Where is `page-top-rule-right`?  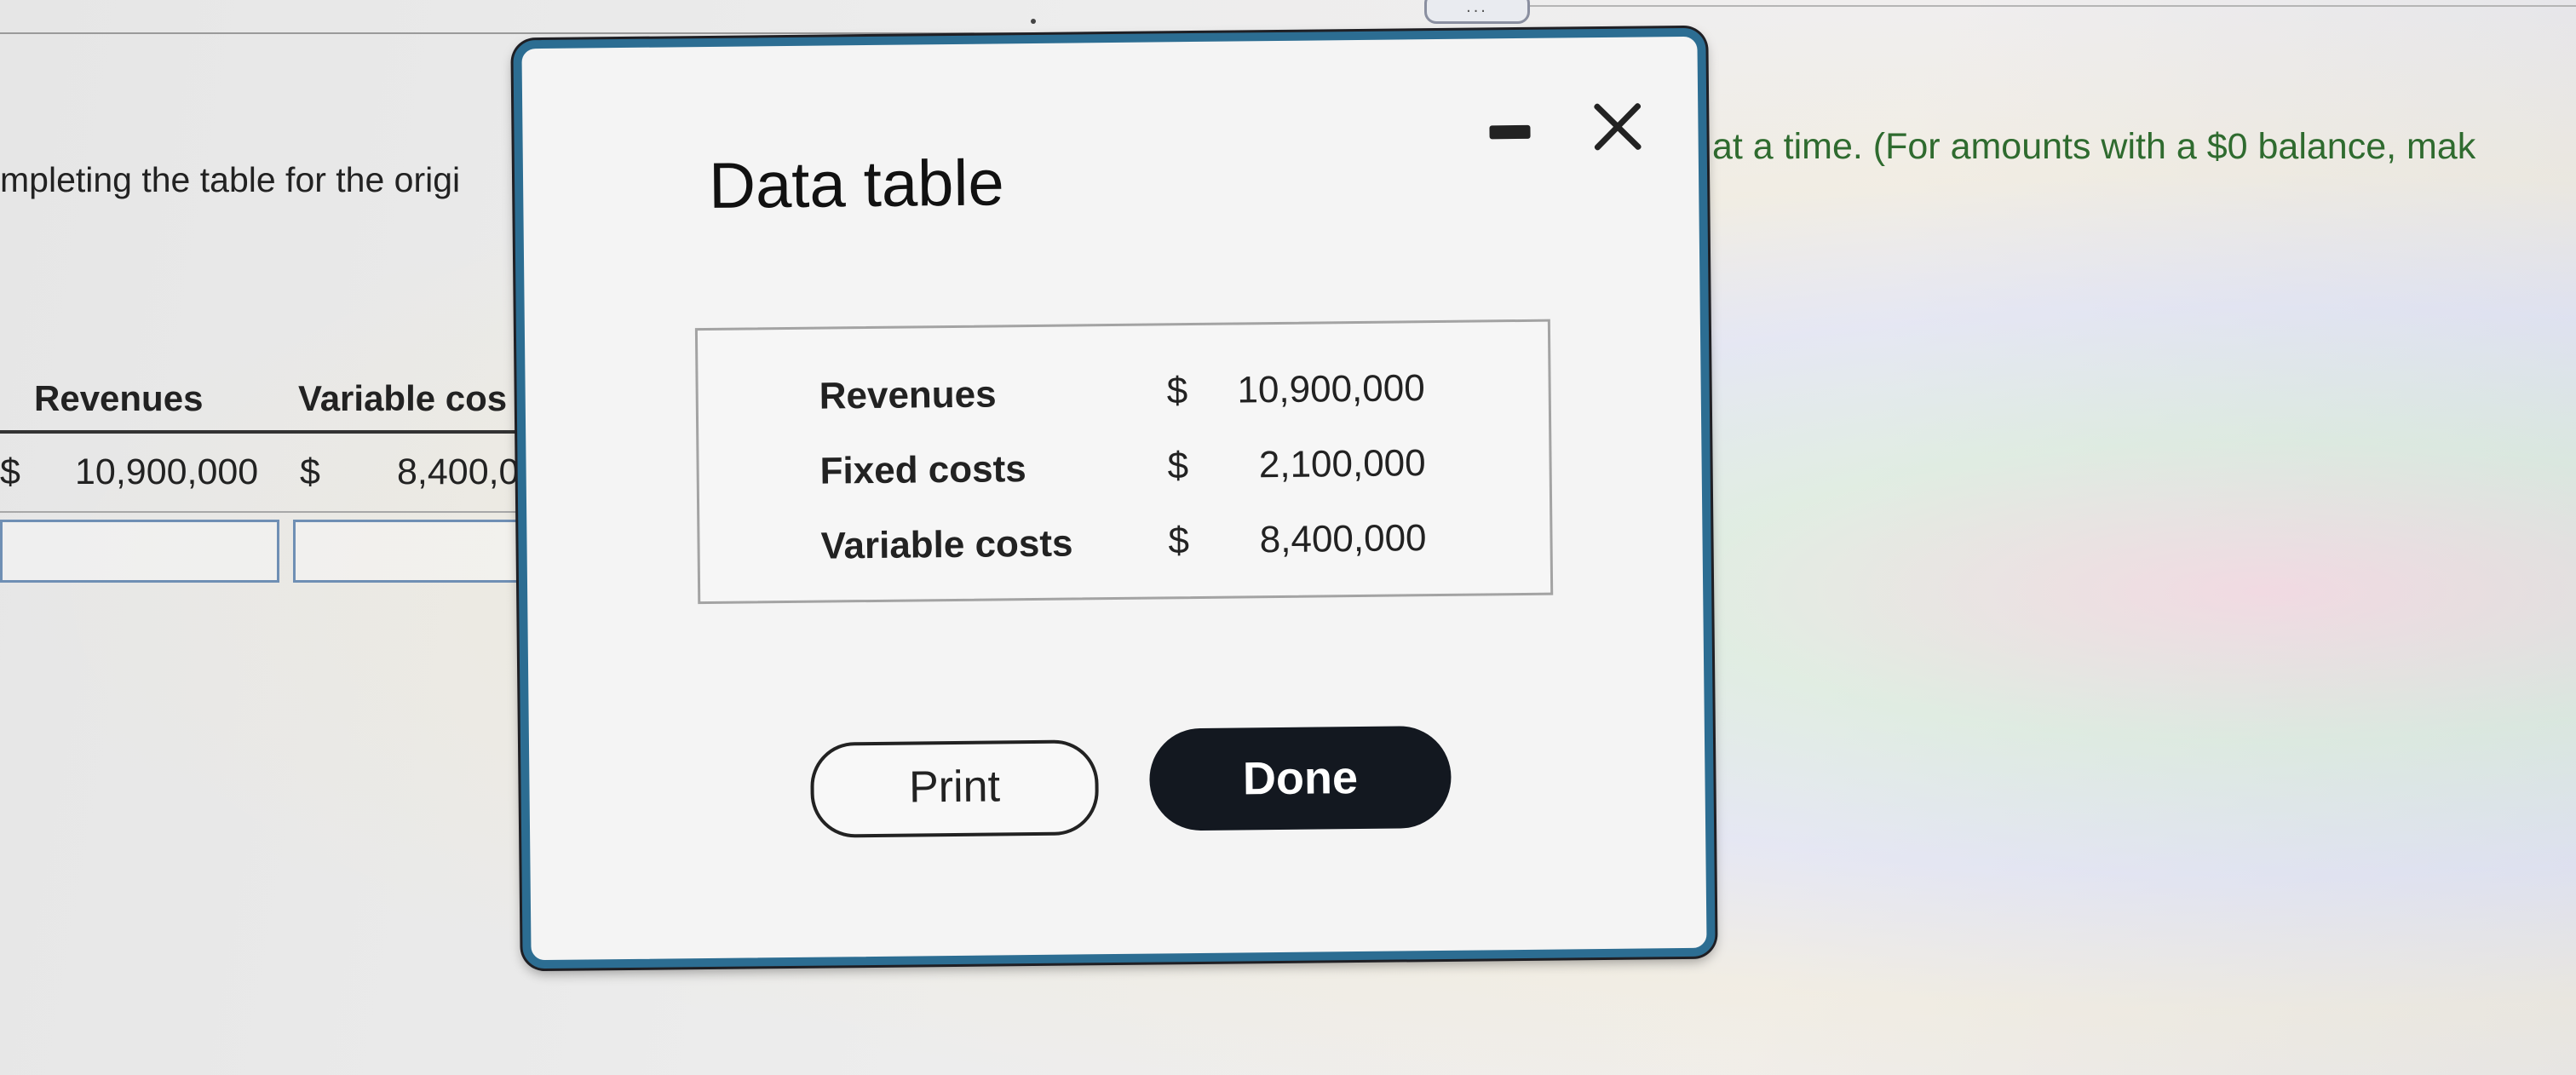
page-top-rule-right is located at coordinates (2046, 6).